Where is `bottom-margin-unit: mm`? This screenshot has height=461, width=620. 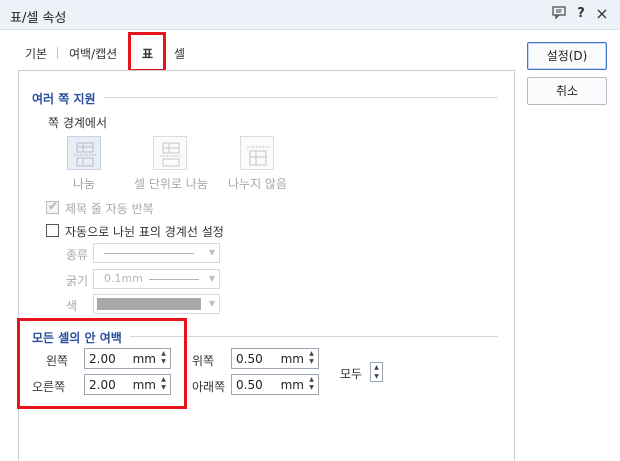
bottom-margin-unit: mm is located at coordinates (292, 385).